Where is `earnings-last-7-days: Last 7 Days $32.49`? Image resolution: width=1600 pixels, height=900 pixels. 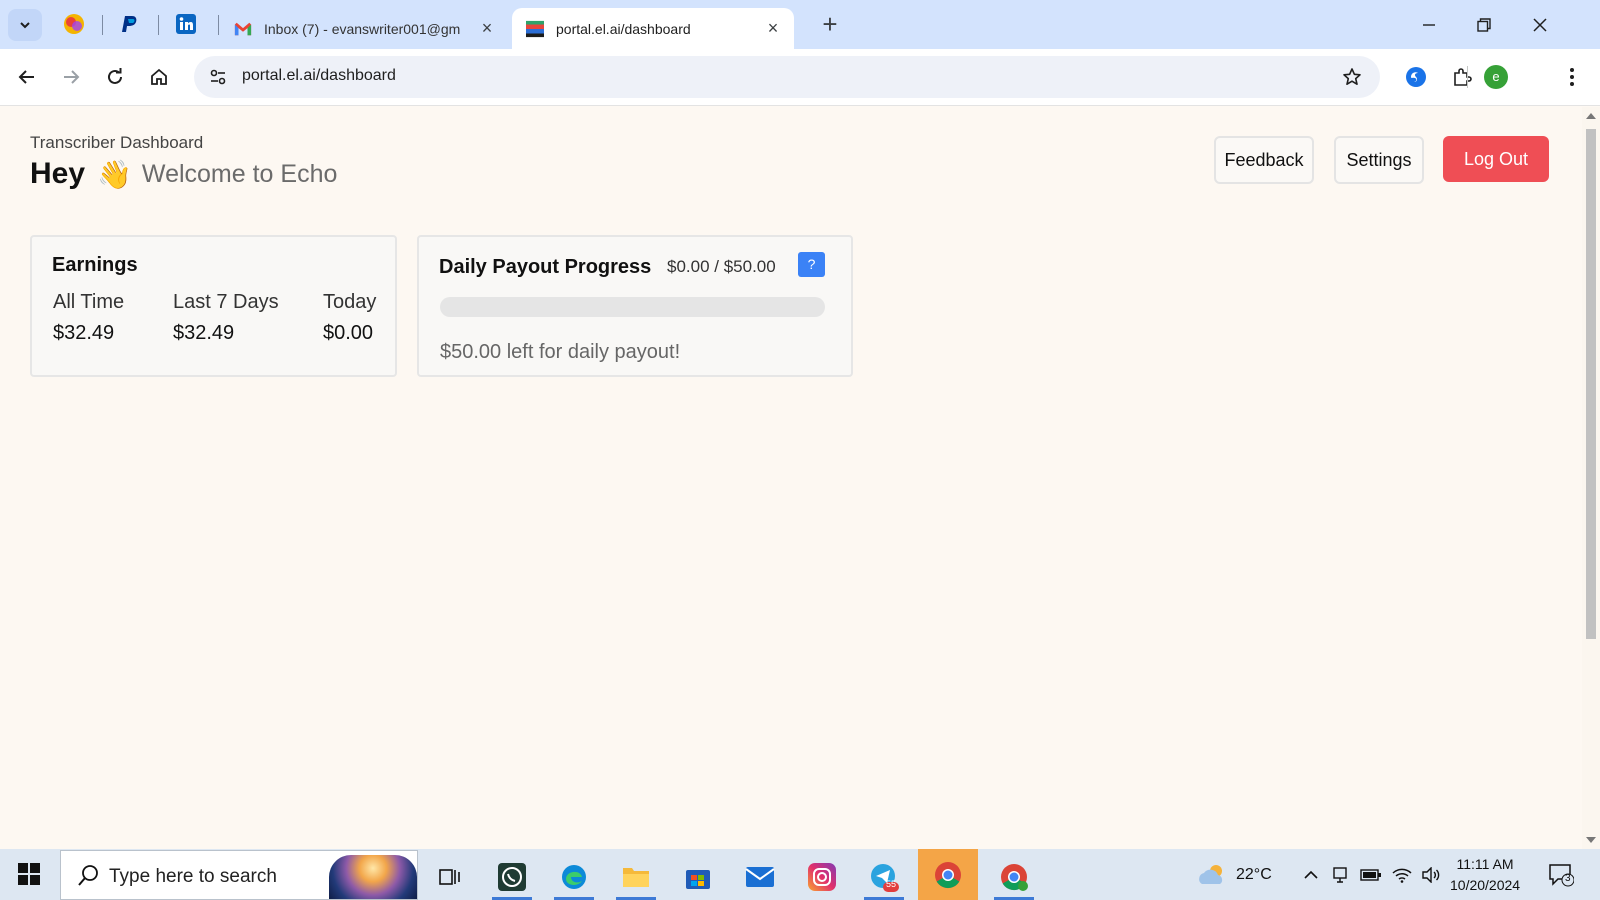 earnings-last-7-days: Last 7 Days $32.49 is located at coordinates (226, 318).